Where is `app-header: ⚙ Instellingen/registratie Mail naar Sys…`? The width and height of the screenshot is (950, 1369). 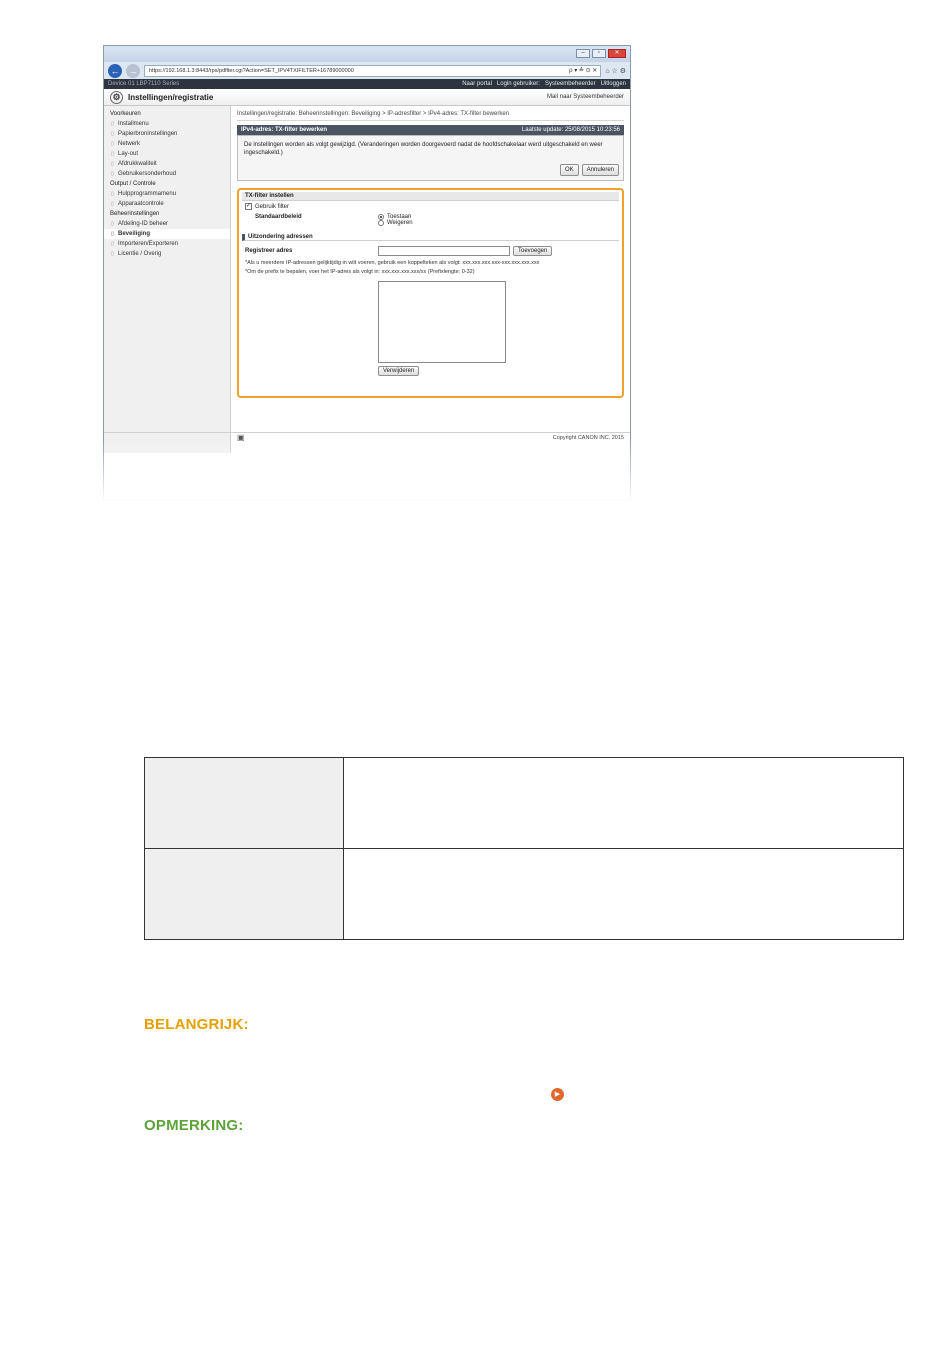 app-header: ⚙ Instellingen/registratie Mail naar Sys… is located at coordinates (367, 97).